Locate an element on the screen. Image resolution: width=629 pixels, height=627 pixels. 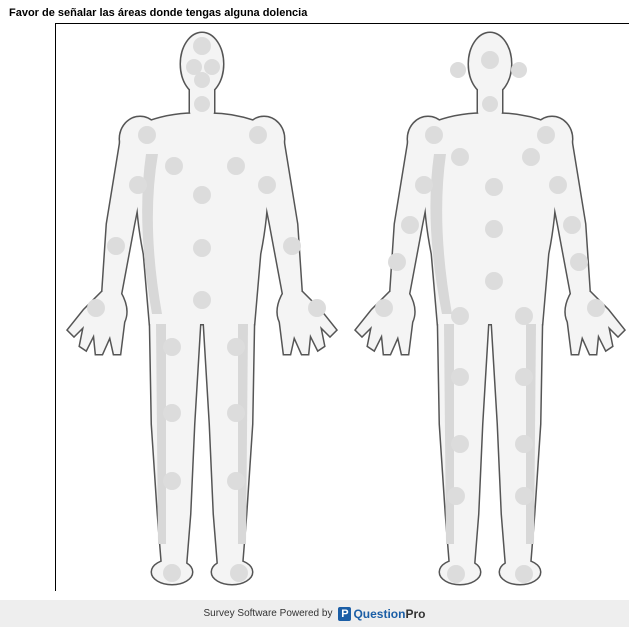
front-left-upper-arm-hotspot is located at coordinates (138, 185).